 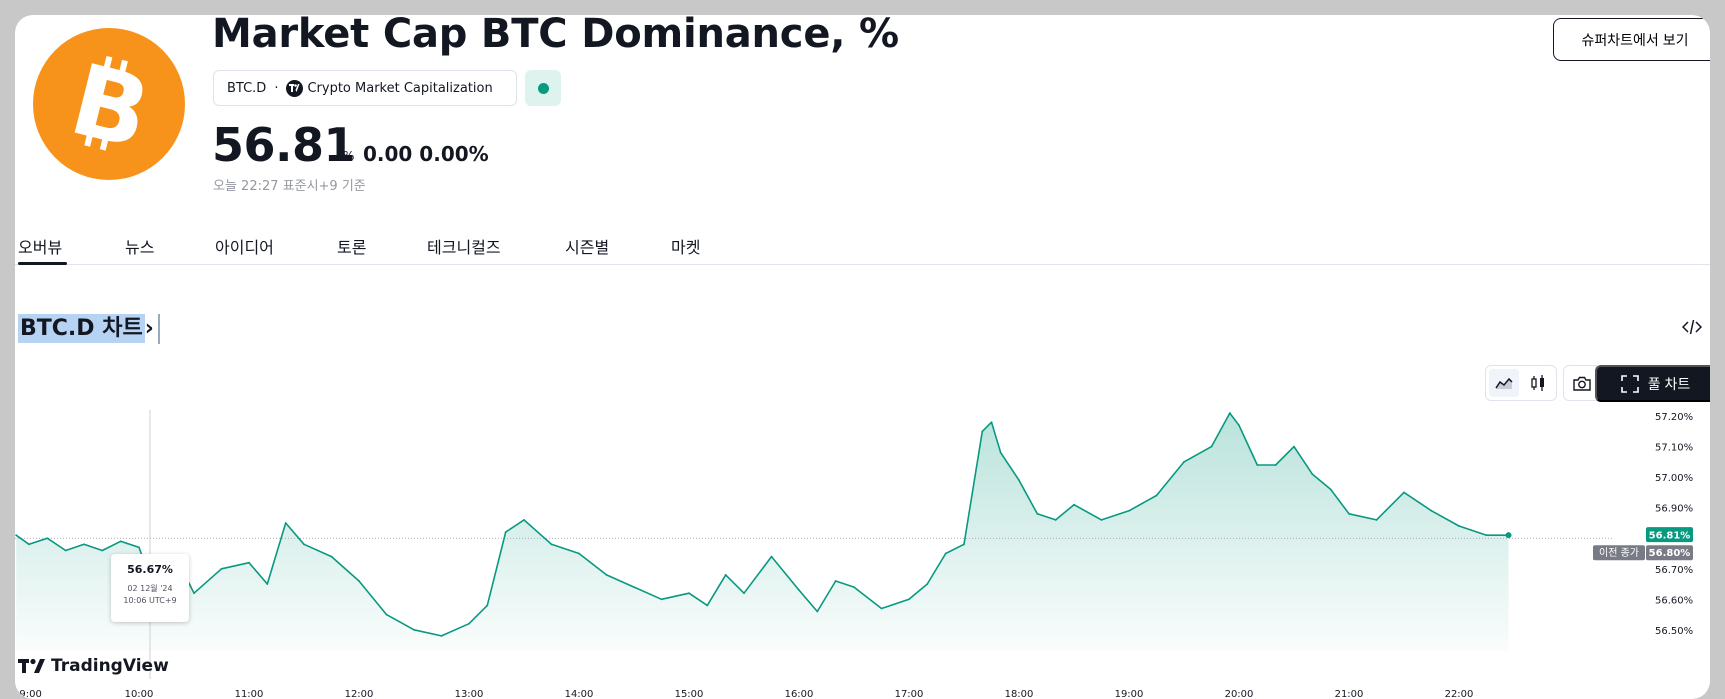 I want to click on tooltip-value: 56.67%, so click(x=150, y=569).